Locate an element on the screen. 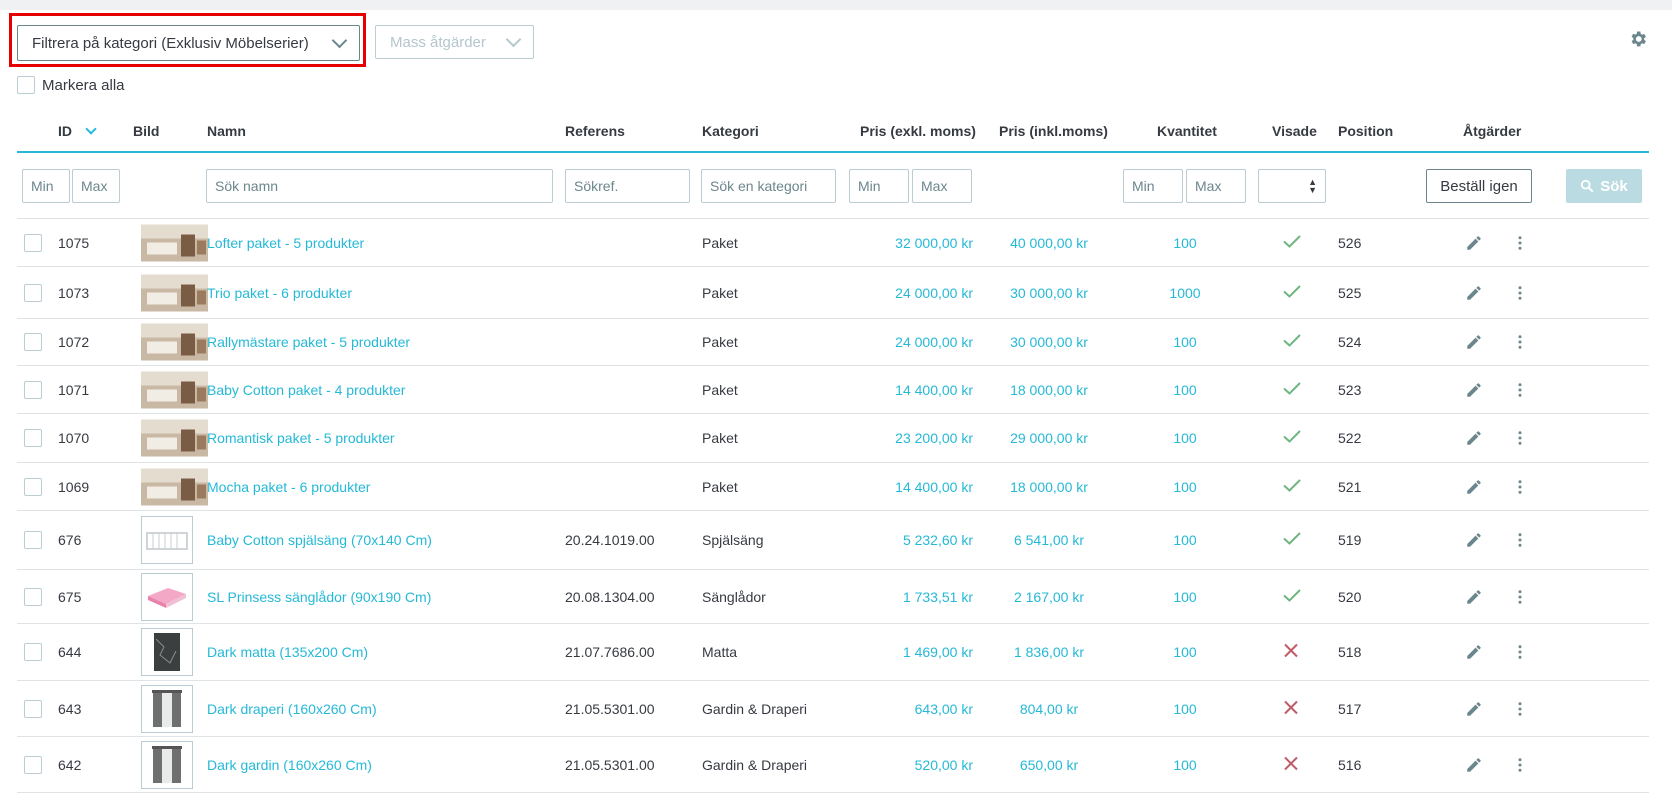 The width and height of the screenshot is (1672, 803). reference-search-input is located at coordinates (627, 186).